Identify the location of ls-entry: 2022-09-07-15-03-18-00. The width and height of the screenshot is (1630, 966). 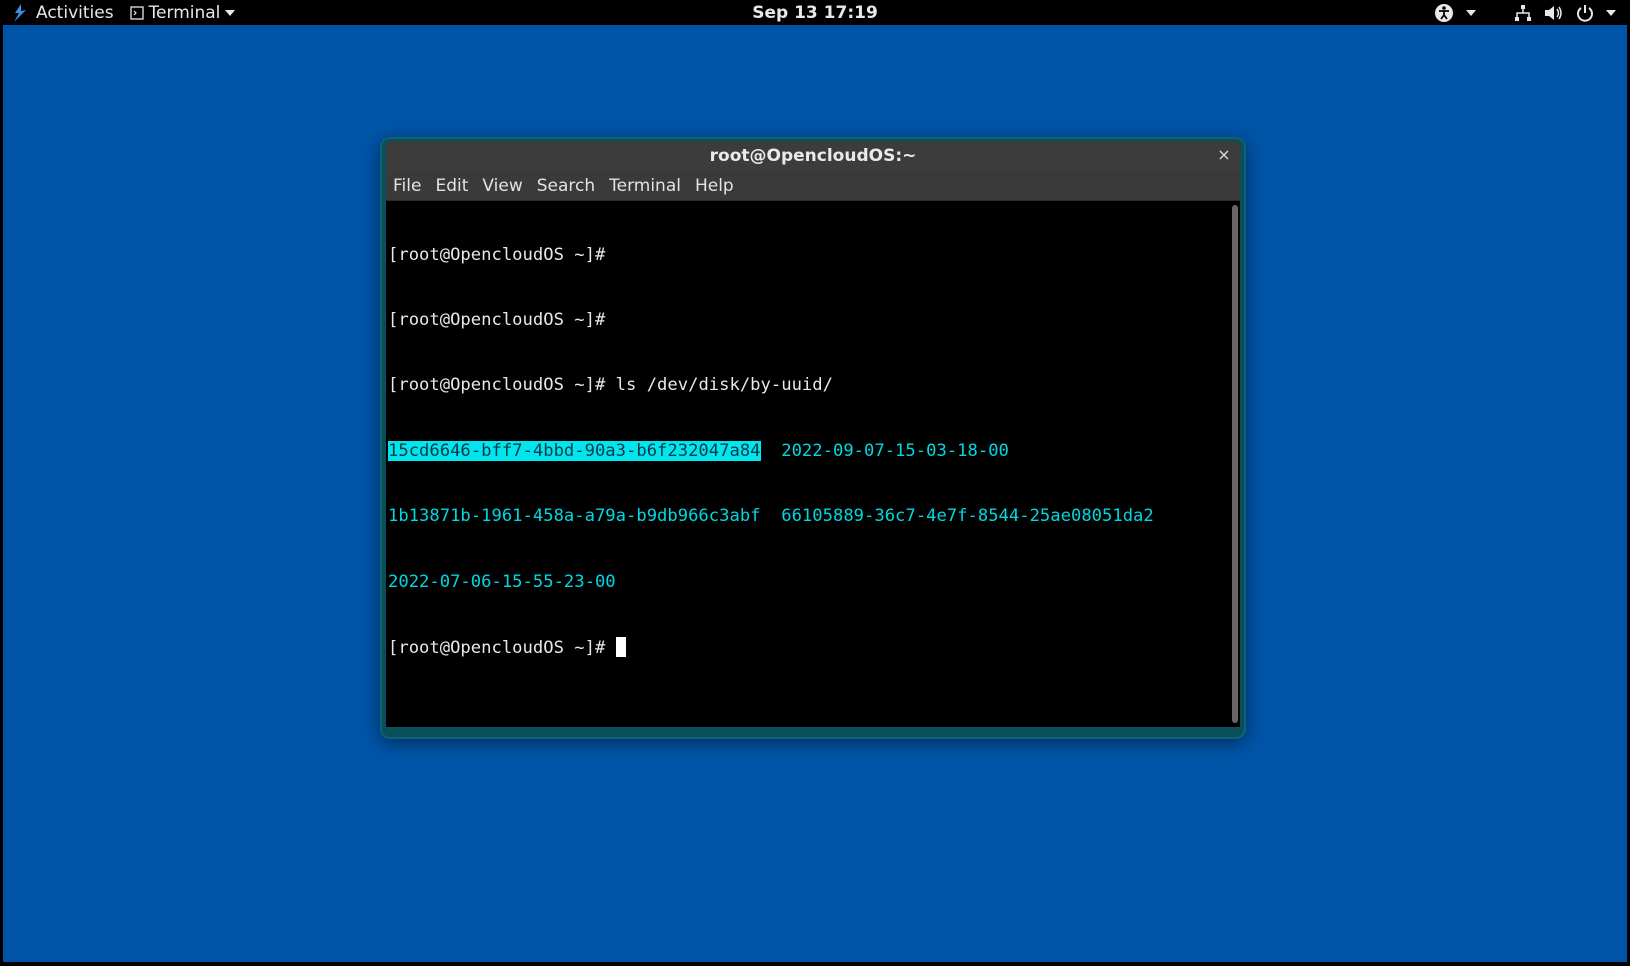
(895, 450).